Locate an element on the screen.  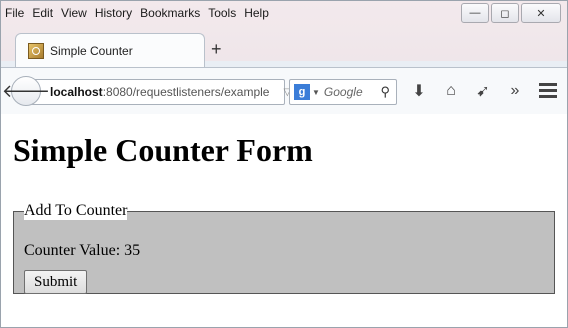
minimize-button: — is located at coordinates (475, 13).